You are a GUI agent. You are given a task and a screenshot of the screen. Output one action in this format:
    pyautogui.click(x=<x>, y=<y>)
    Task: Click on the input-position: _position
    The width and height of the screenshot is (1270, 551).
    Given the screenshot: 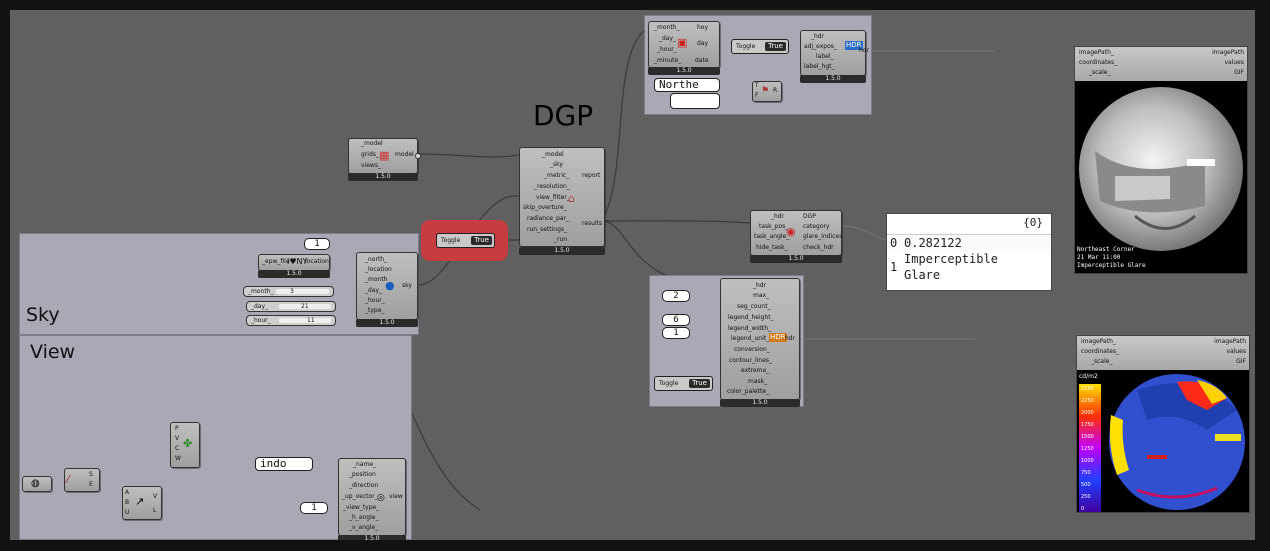 What is the action you would take?
    pyautogui.click(x=362, y=474)
    